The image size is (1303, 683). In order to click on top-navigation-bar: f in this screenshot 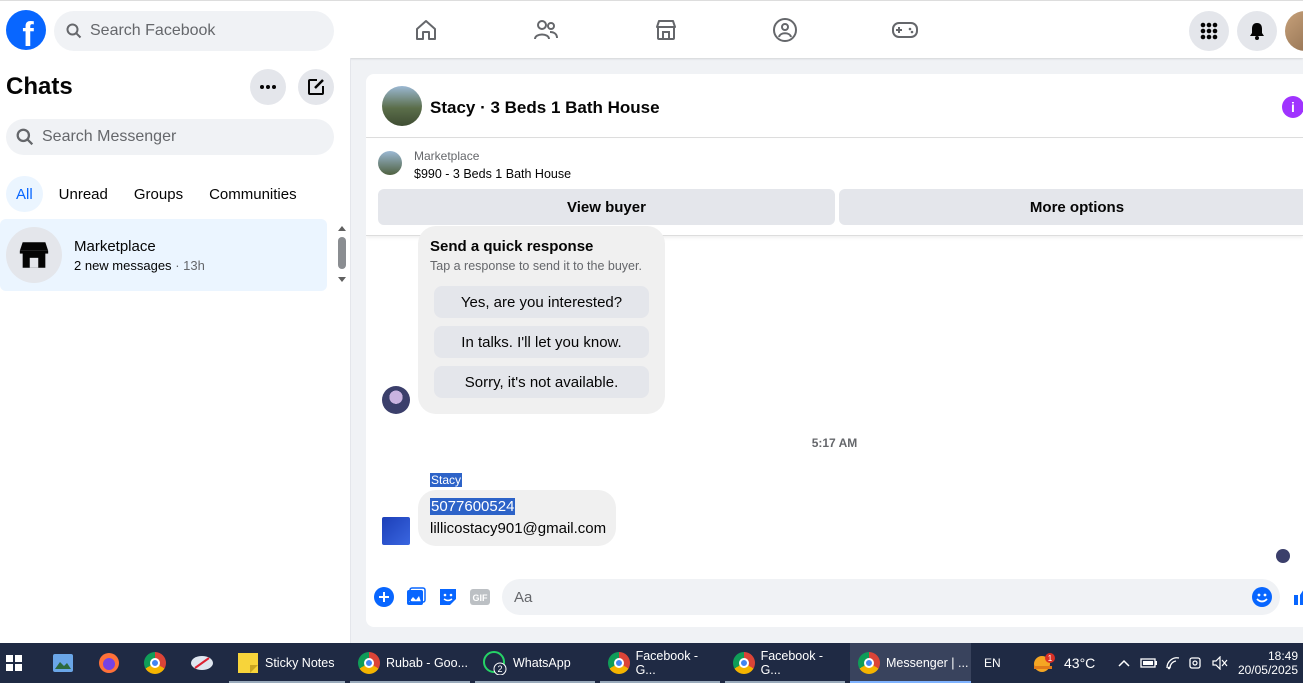, I will do `click(651, 29)`.